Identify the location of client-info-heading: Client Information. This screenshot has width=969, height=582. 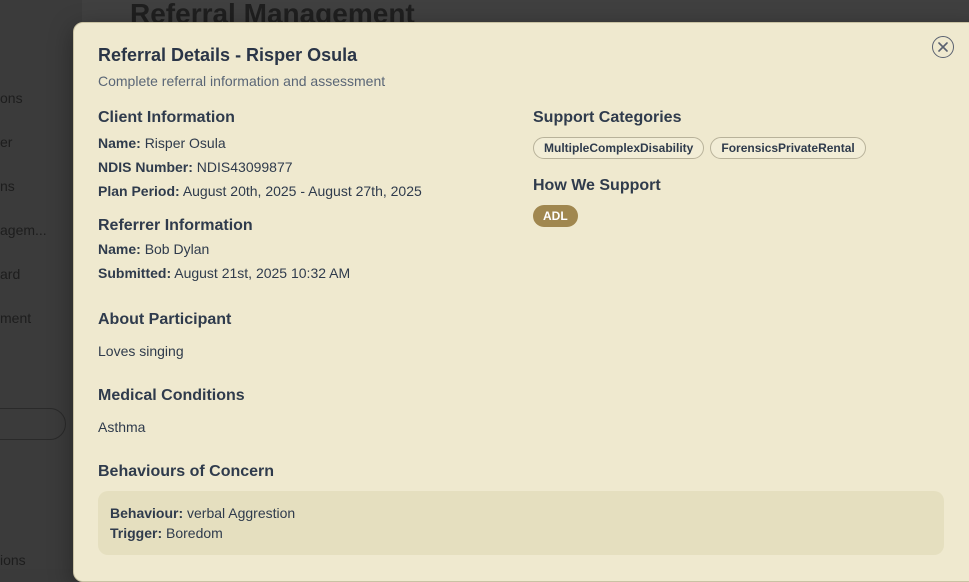
(166, 117).